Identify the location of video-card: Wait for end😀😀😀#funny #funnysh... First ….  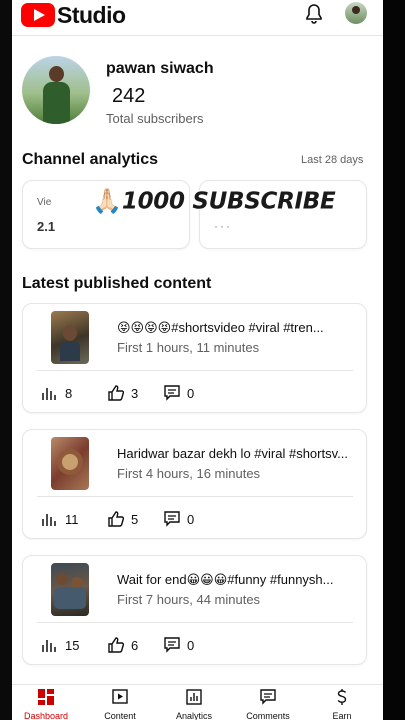
(194, 610).